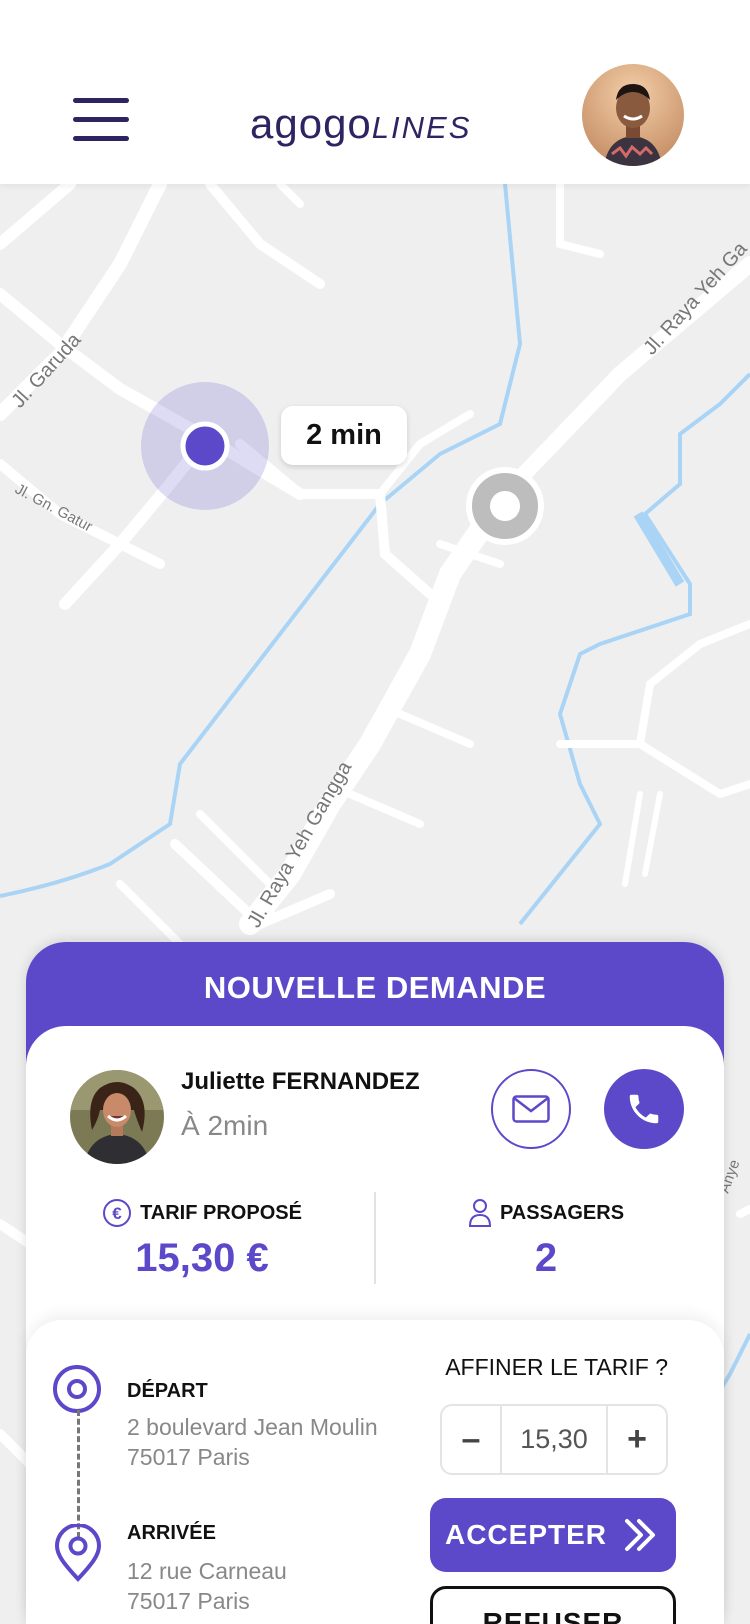  What do you see at coordinates (344, 435) in the screenshot?
I see `eta-bubble: 2 min` at bounding box center [344, 435].